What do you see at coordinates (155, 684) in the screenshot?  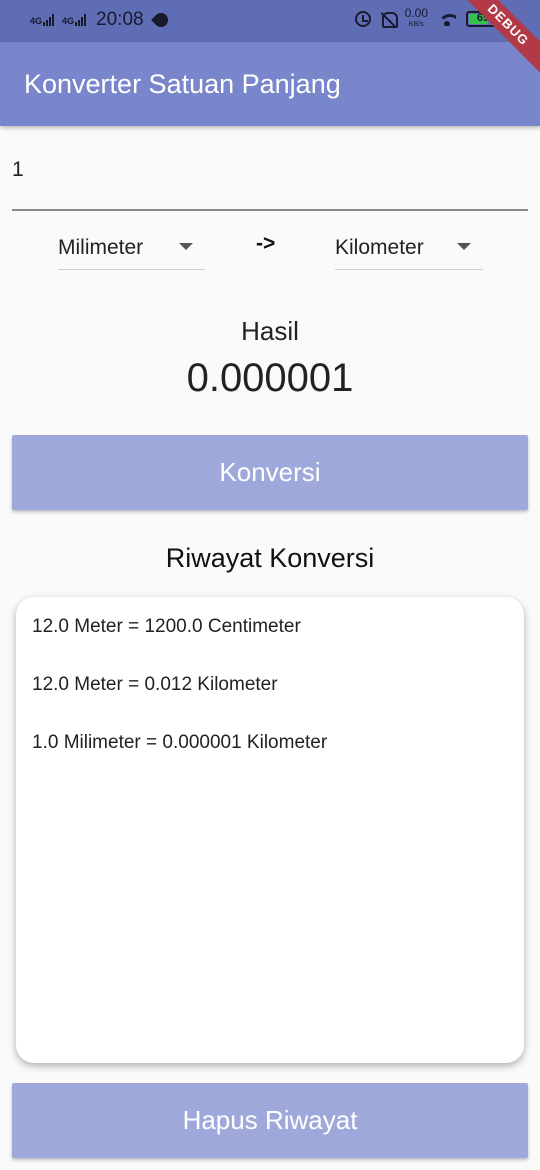 I see `history-item: 12.0 Meter = 0.012 Kilometer` at bounding box center [155, 684].